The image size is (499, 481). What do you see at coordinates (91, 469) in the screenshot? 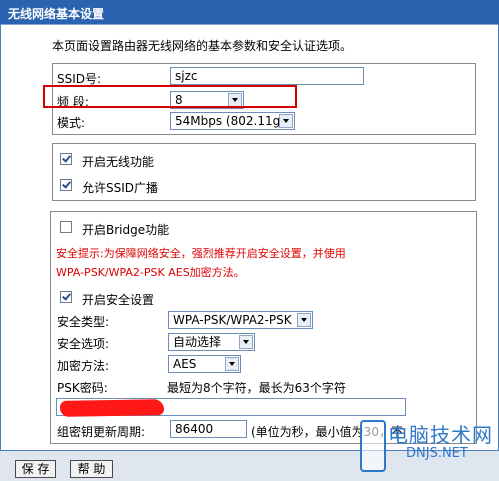
I see `help-button: 帮 助` at bounding box center [91, 469].